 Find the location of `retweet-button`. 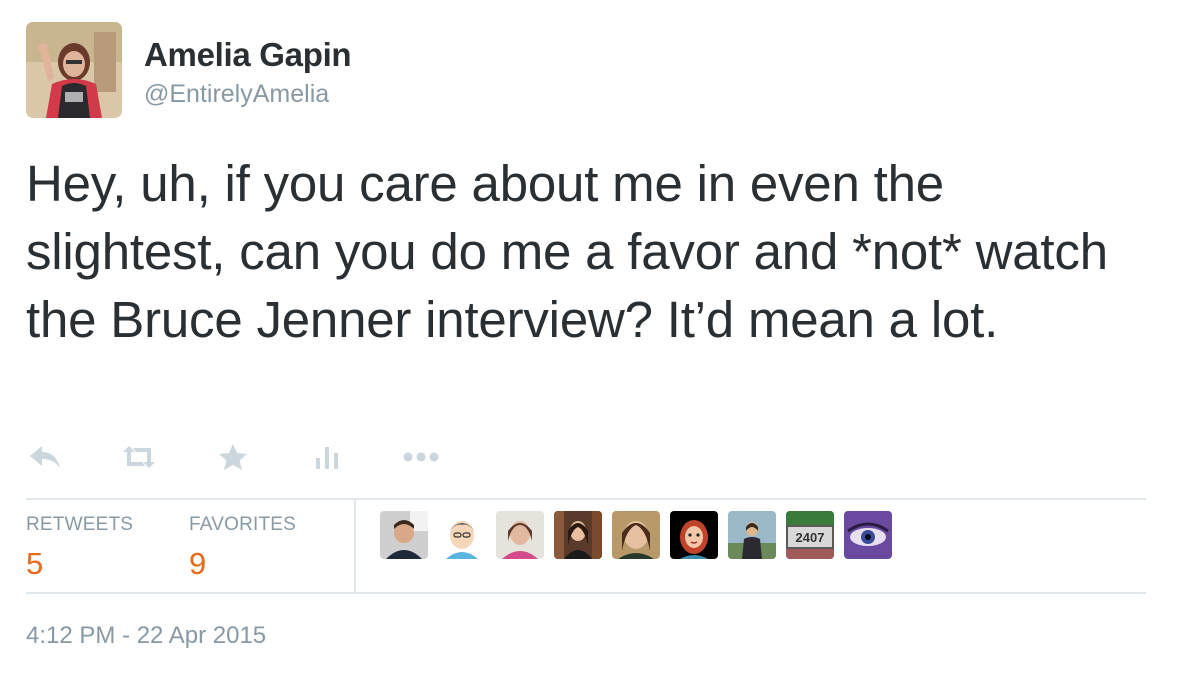

retweet-button is located at coordinates (139, 457).